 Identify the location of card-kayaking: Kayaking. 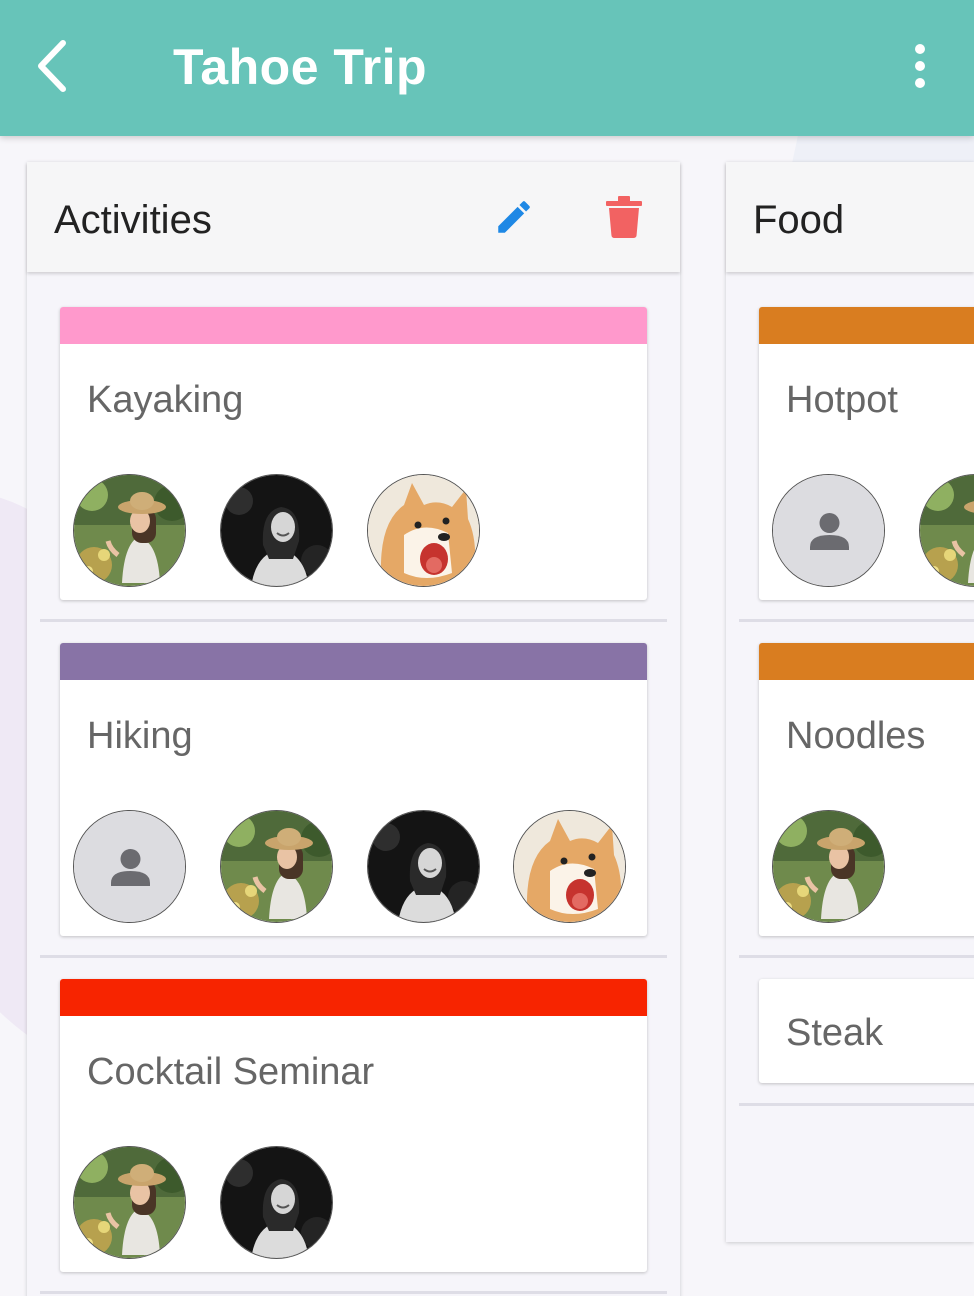
(353, 453).